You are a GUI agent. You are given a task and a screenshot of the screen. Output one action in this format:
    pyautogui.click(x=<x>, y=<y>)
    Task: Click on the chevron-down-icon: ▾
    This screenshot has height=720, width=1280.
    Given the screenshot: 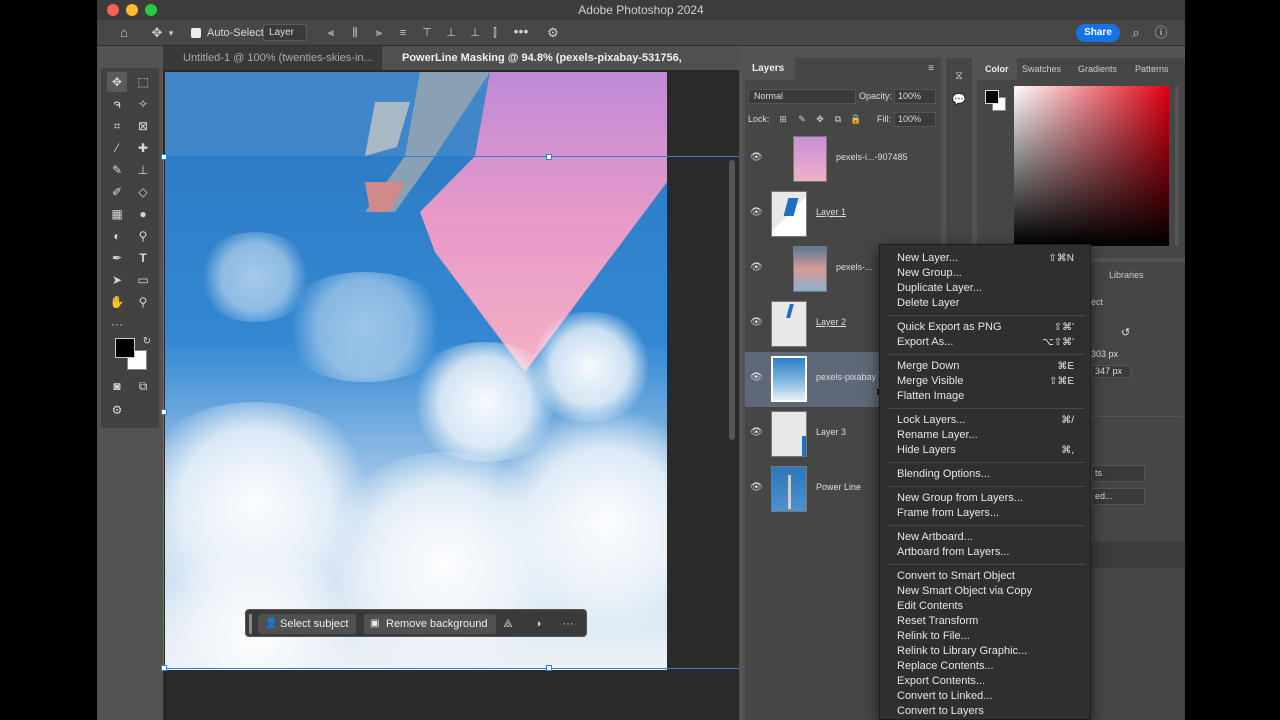 What is the action you would take?
    pyautogui.click(x=171, y=33)
    